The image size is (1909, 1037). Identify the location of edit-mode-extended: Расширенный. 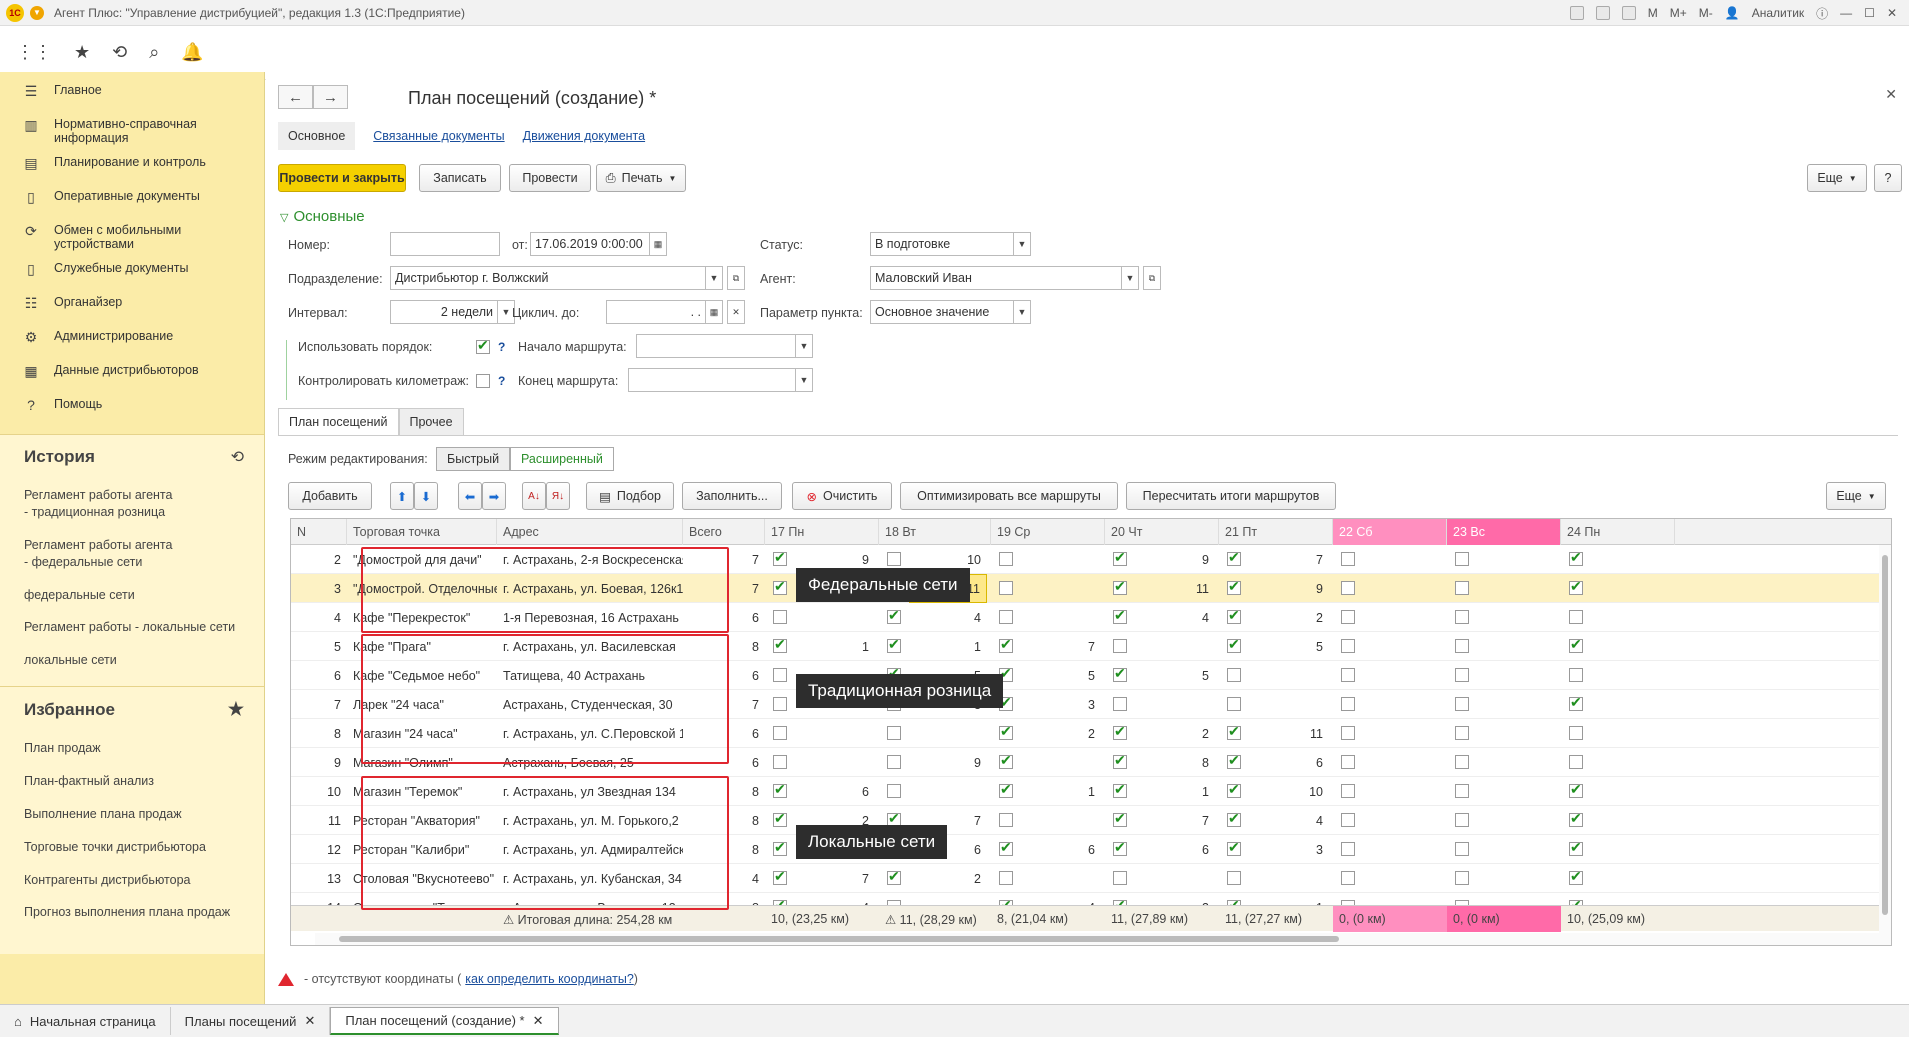
(562, 459).